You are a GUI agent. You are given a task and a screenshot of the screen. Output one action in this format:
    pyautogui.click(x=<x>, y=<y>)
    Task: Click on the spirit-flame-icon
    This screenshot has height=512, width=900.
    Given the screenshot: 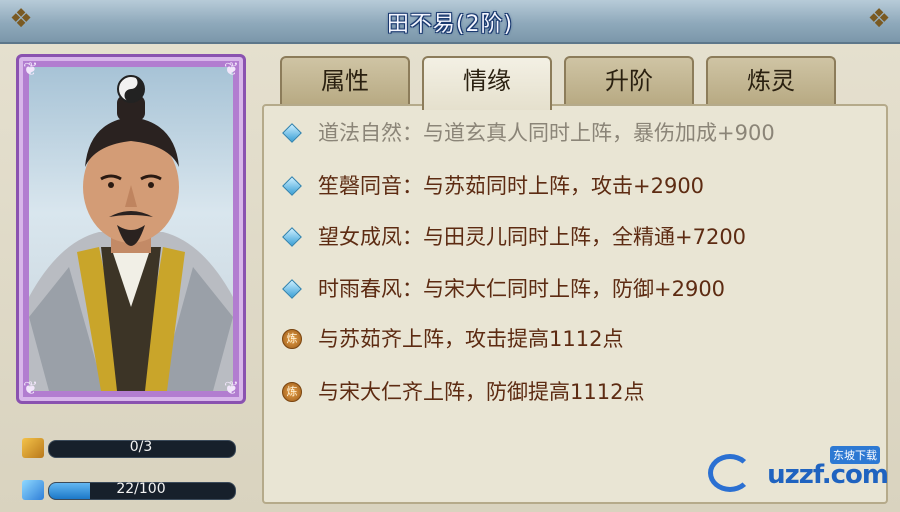 What is the action you would take?
    pyautogui.click(x=33, y=490)
    